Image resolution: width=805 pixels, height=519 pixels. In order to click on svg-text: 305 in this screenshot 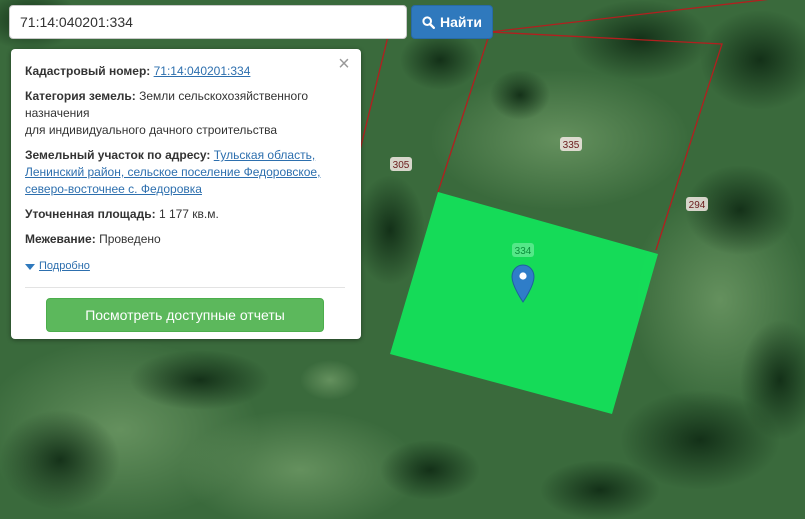, I will do `click(401, 165)`.